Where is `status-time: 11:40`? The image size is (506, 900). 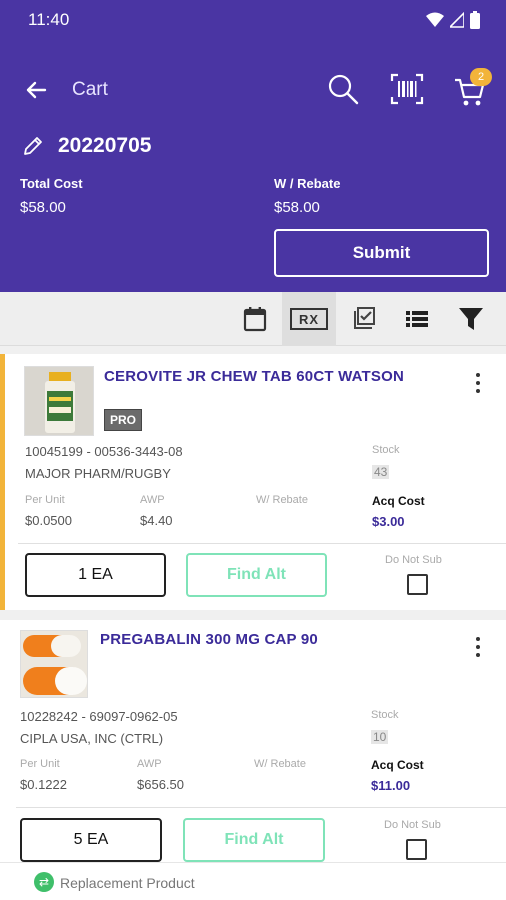
status-time: 11:40 is located at coordinates (49, 19).